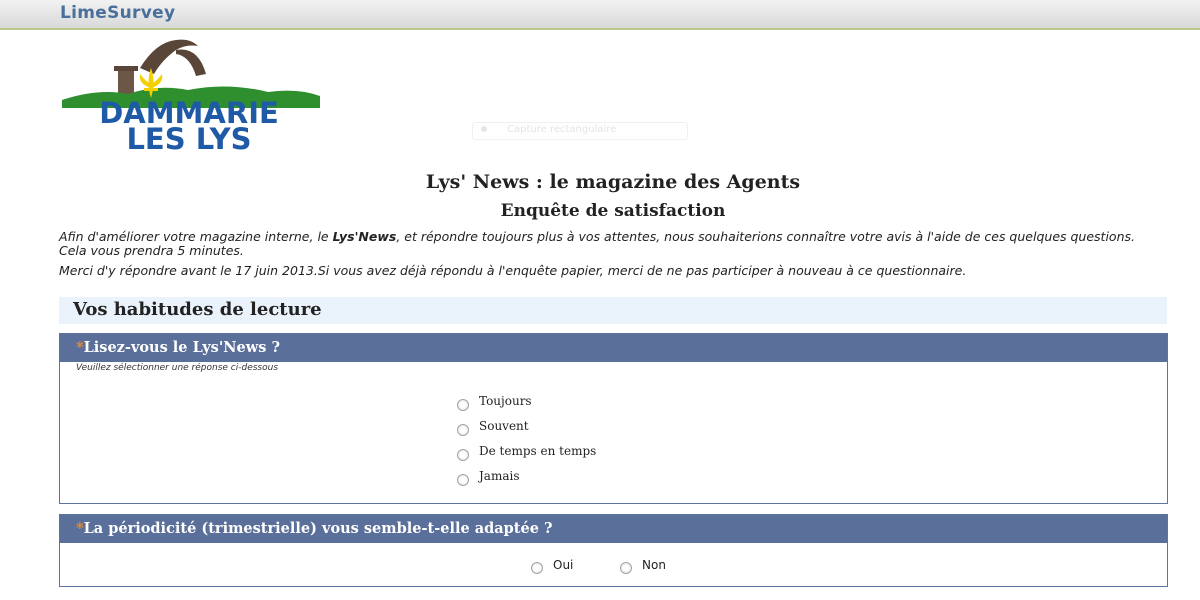  I want to click on top-bar: LimeSurvey, so click(600, 15).